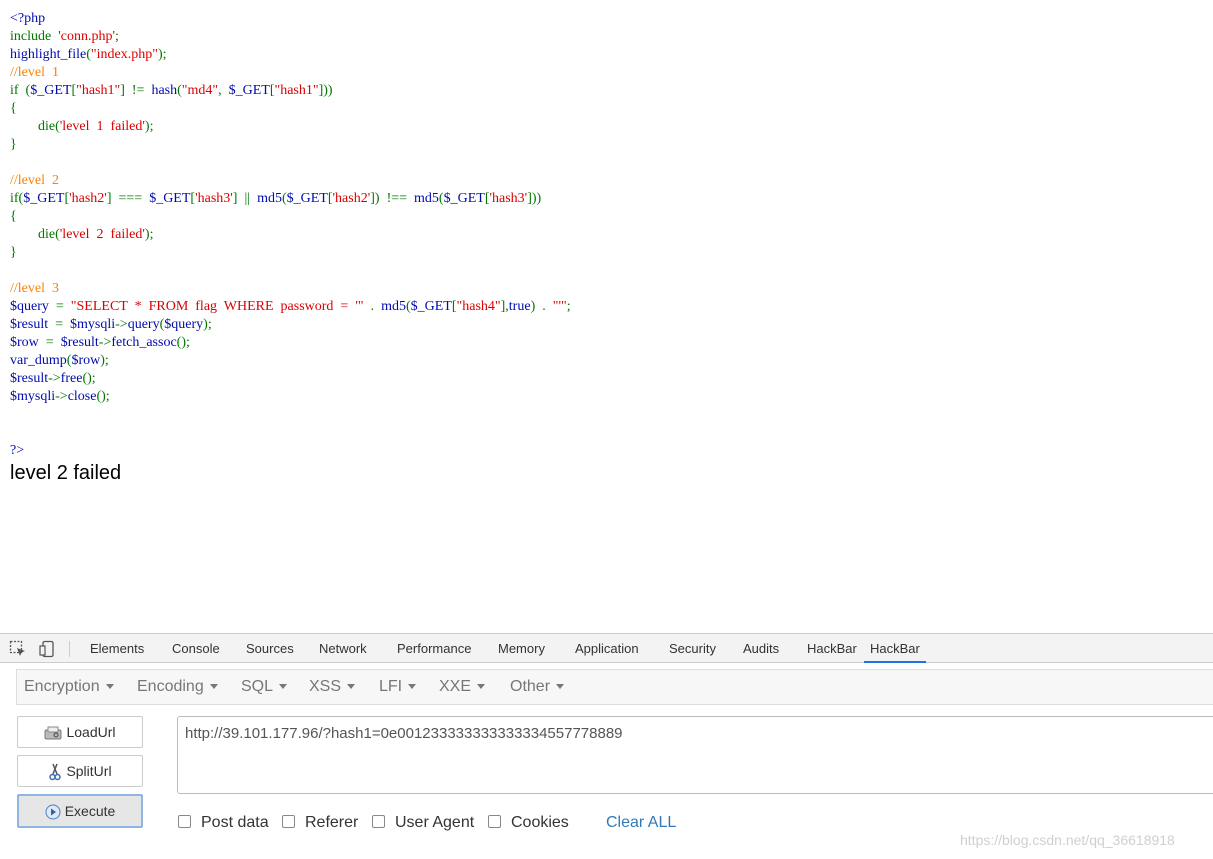 The height and width of the screenshot is (859, 1213). What do you see at coordinates (86, 36) in the screenshot?
I see `code-token: 'conn.php'` at bounding box center [86, 36].